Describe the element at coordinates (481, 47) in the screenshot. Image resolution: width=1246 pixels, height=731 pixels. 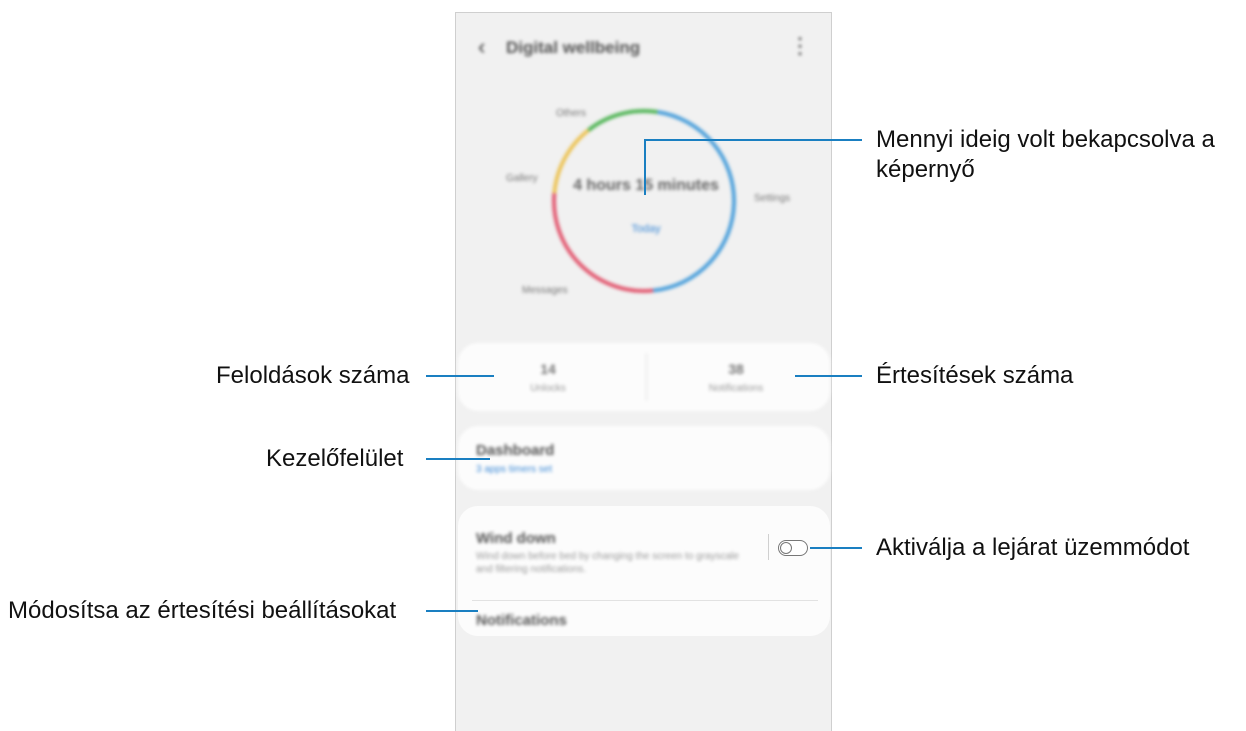
I see `back-button: ‹` at that location.